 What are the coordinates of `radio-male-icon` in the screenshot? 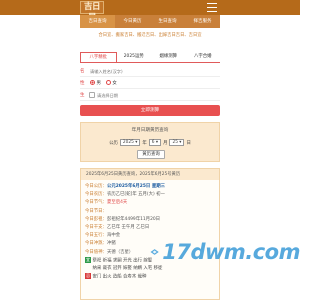 It's located at (92, 82).